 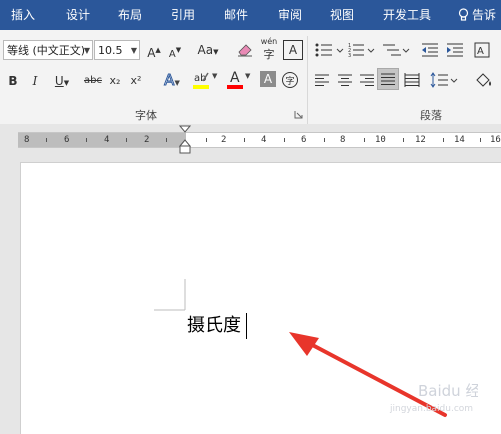 I want to click on svg-text: 3, so click(x=349, y=55).